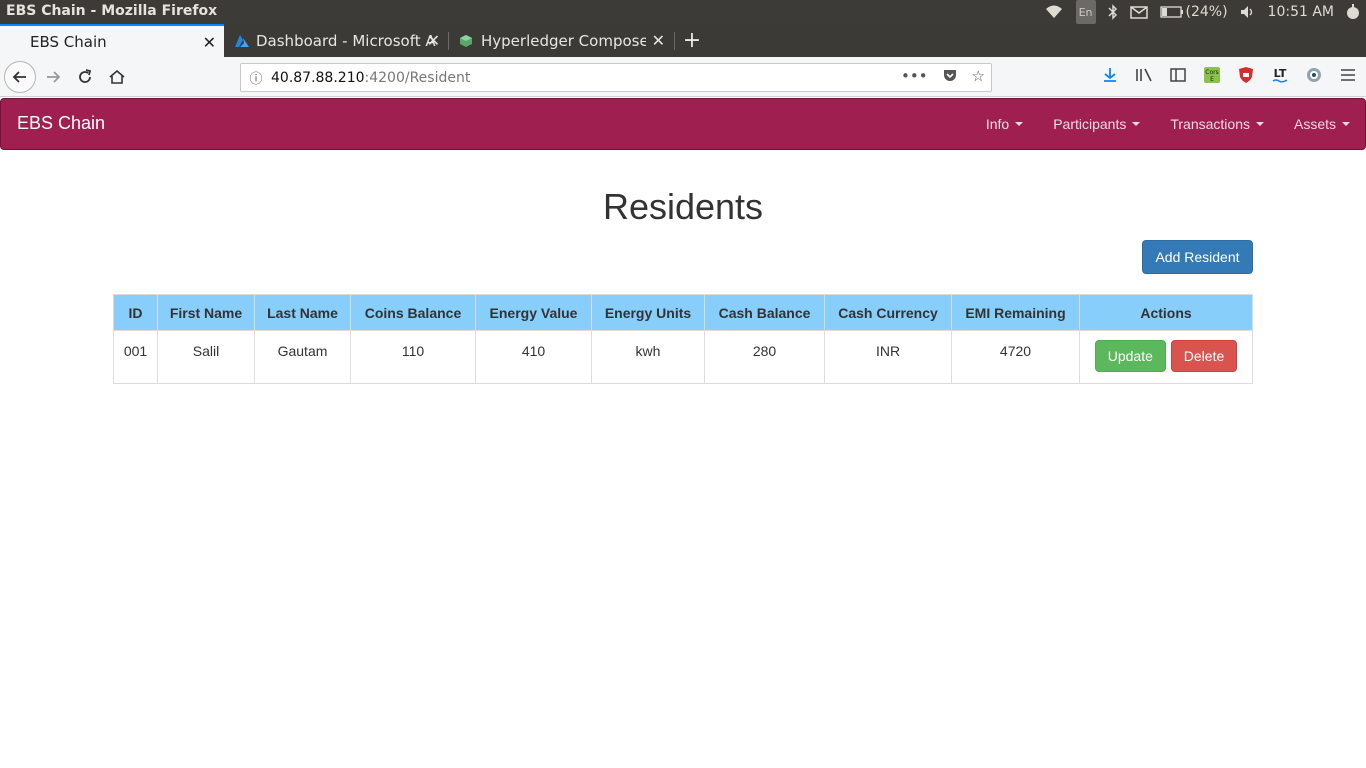 This screenshot has height=768, width=1366. I want to click on column-header: Cash Currency, so click(888, 312).